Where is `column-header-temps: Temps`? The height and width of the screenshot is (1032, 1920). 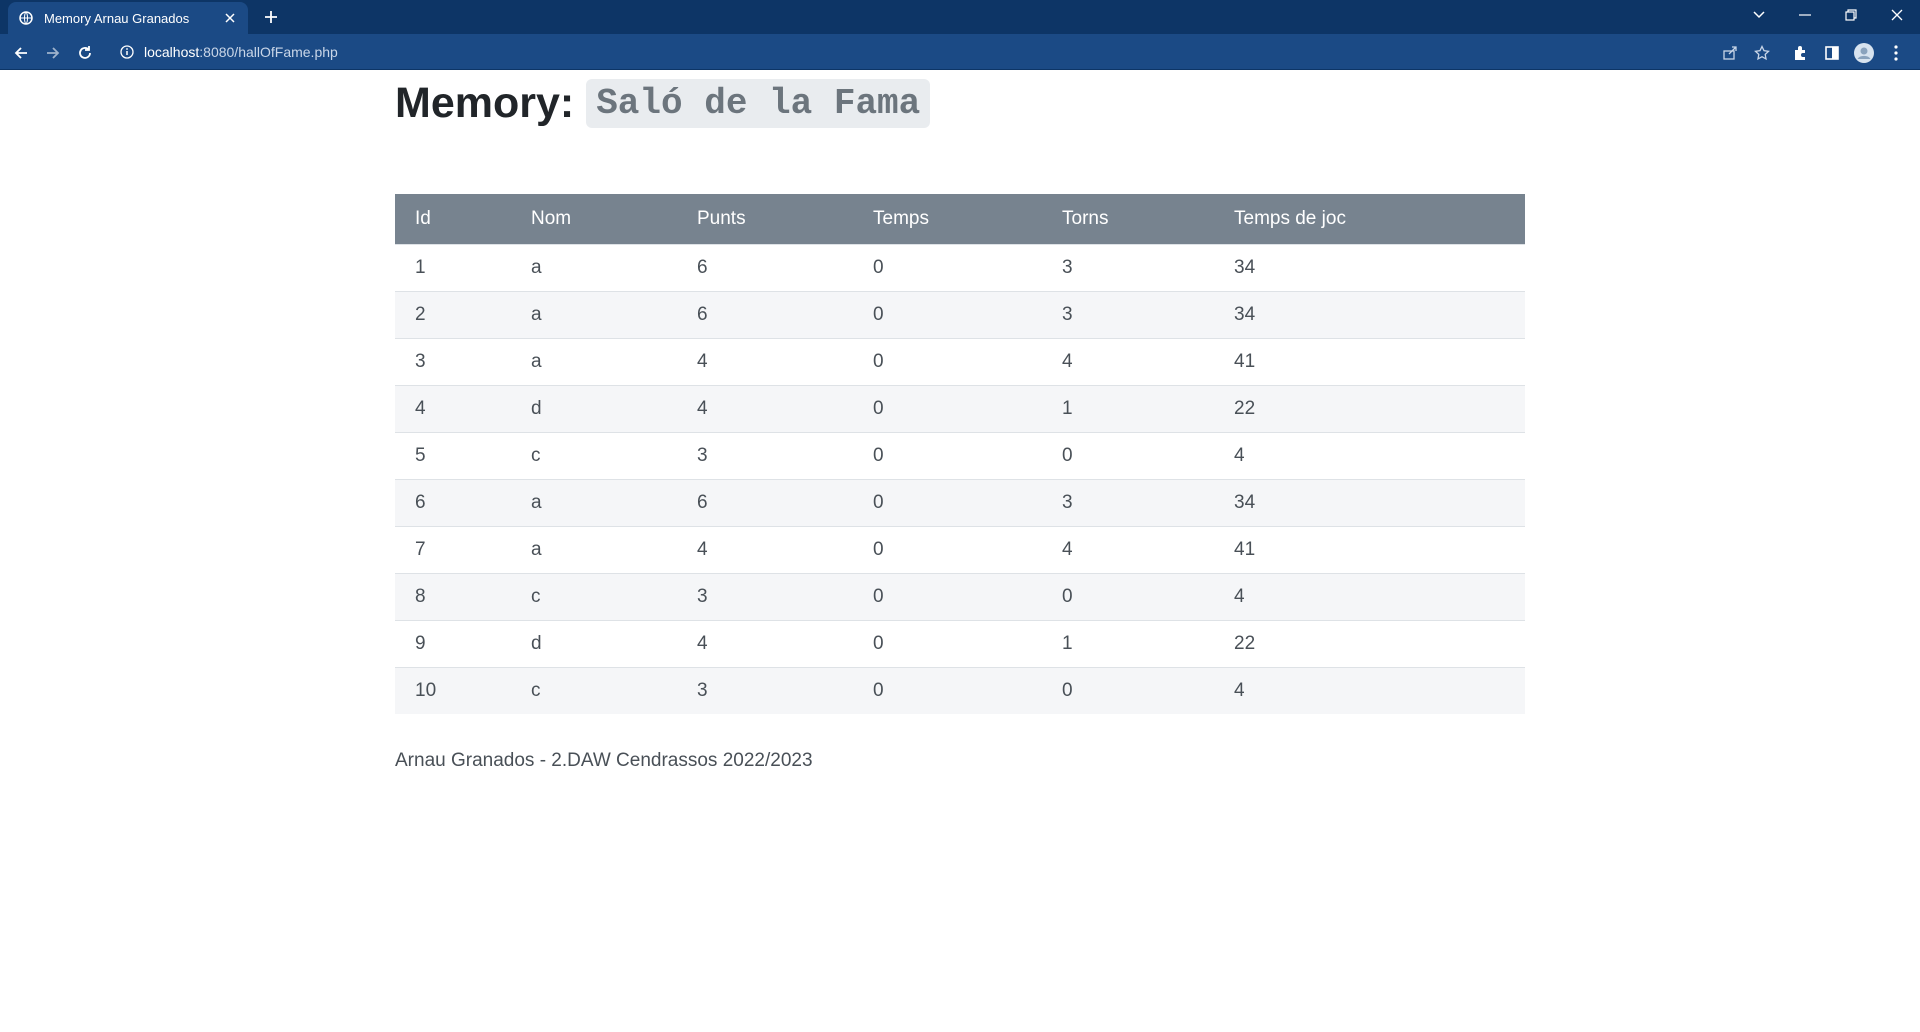
column-header-temps: Temps is located at coordinates (901, 218).